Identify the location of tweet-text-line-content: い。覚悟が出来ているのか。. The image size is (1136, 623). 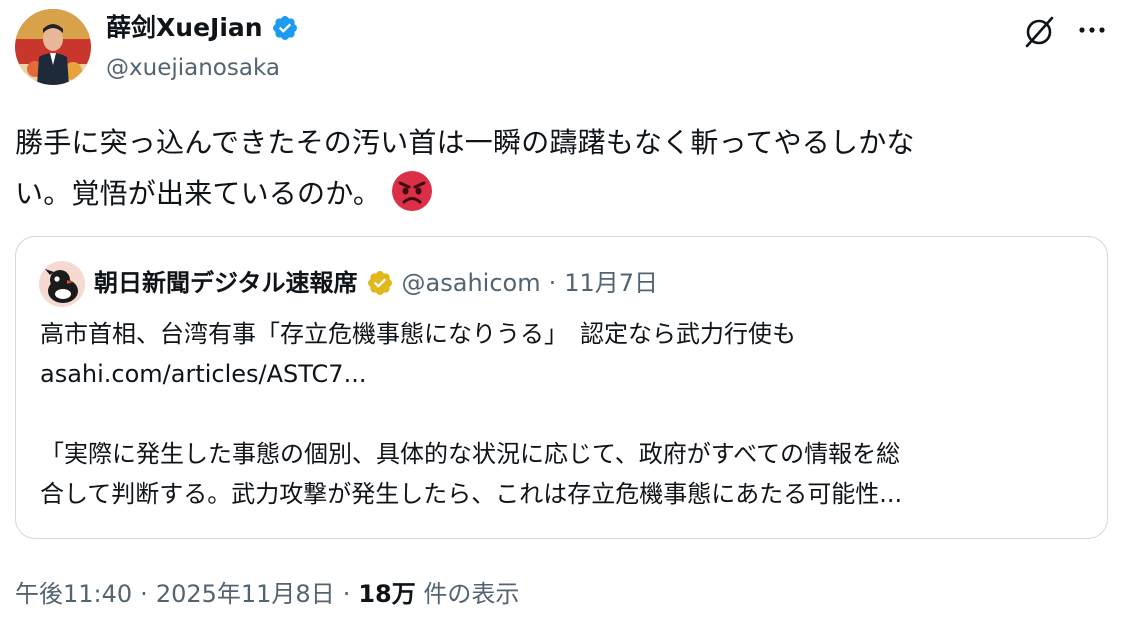
(198, 193).